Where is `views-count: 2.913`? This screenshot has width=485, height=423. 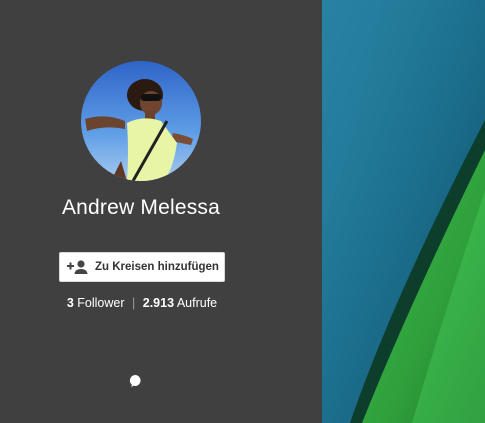
views-count: 2.913 is located at coordinates (158, 303).